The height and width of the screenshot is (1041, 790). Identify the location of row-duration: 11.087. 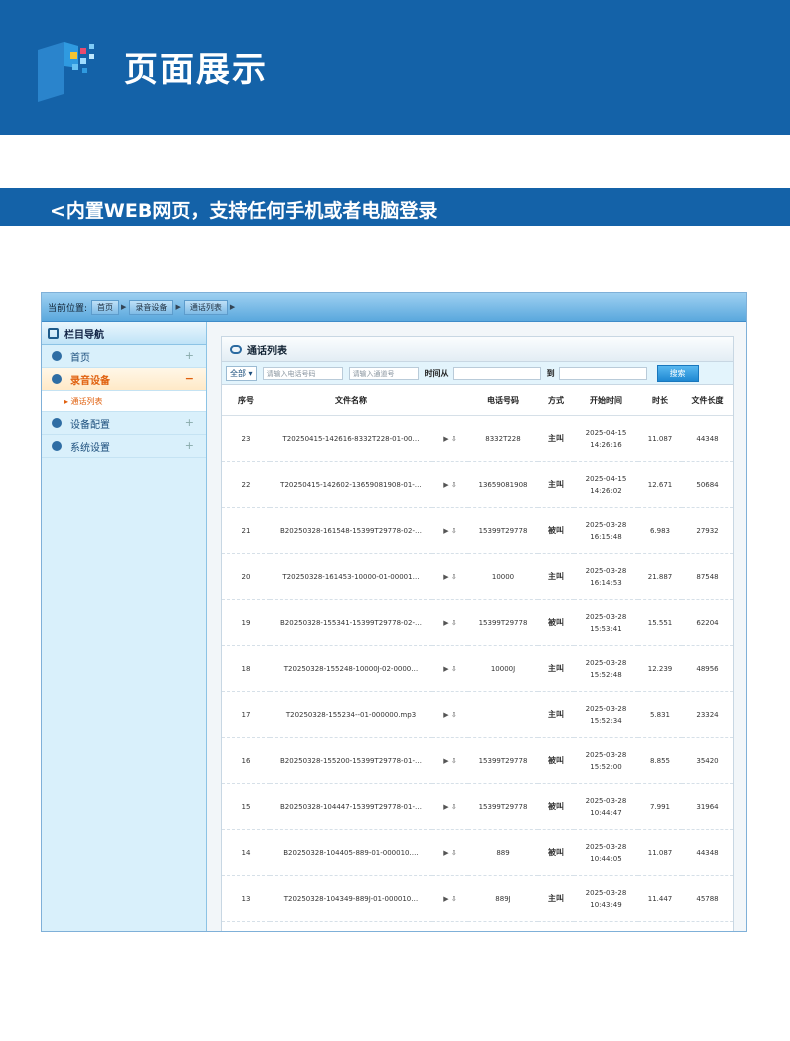
(660, 438).